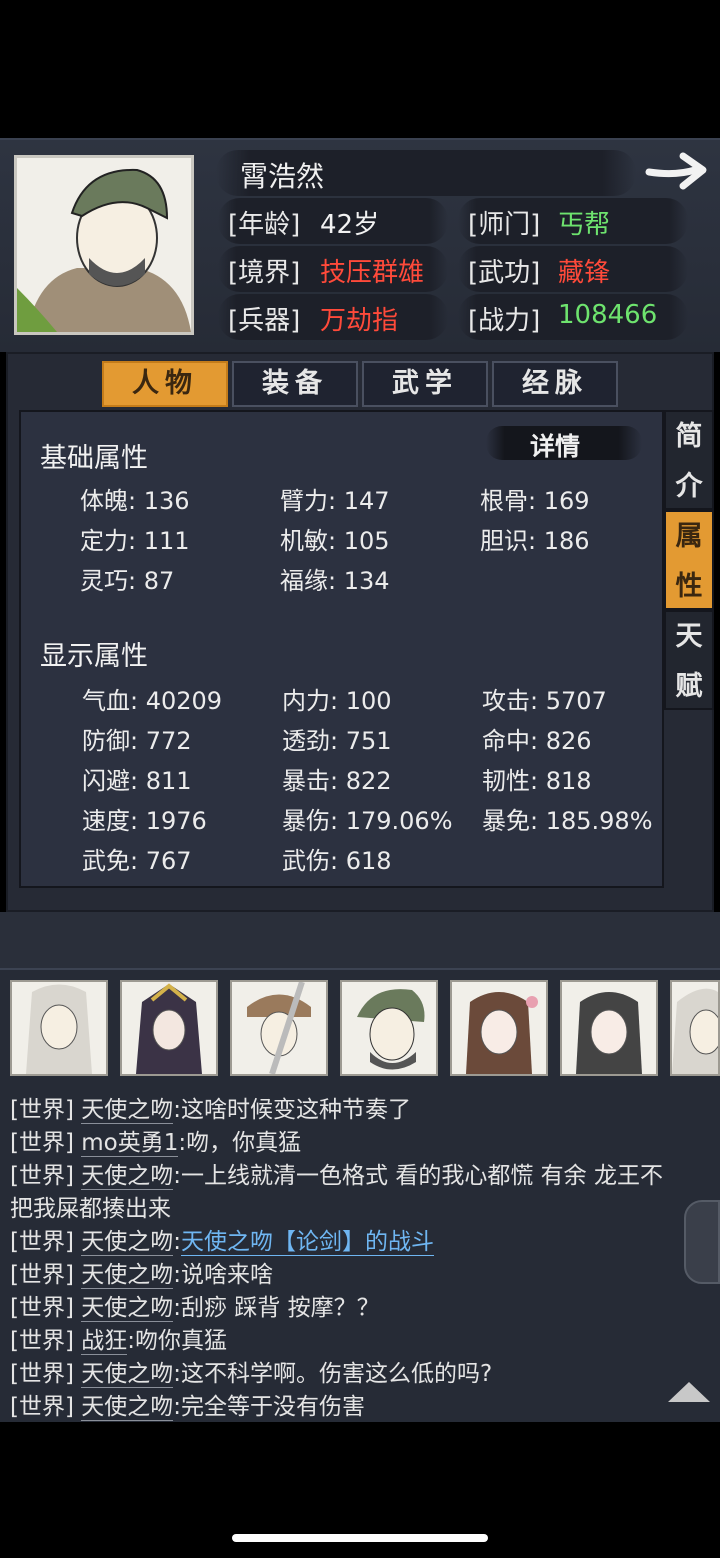 Image resolution: width=720 pixels, height=1558 pixels. Describe the element at coordinates (137, 781) in the screenshot. I see `stat-item: 闪避: 811` at that location.